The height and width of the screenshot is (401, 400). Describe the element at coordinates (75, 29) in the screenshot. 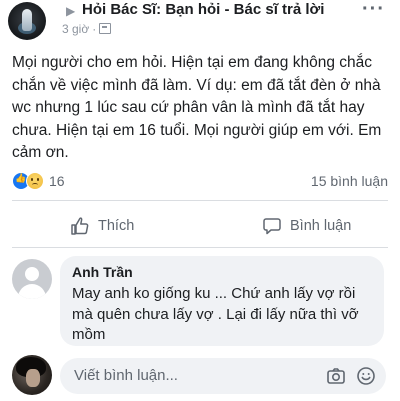

I see `post-time: 3 giờ` at that location.